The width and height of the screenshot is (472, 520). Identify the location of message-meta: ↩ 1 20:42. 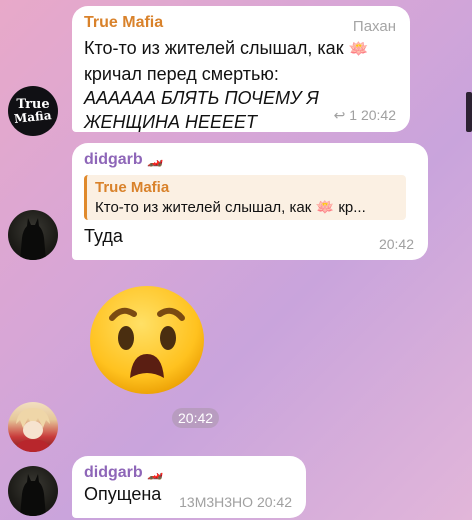
(365, 115).